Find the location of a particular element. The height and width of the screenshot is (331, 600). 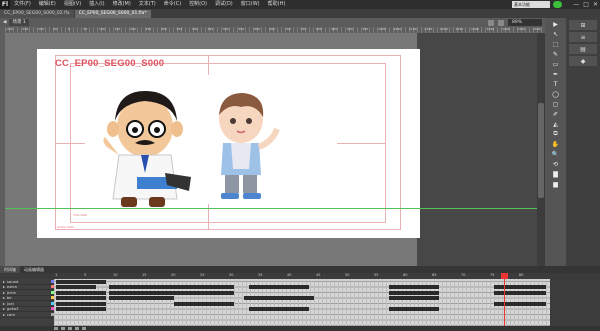

layer-name: jiche is located at coordinates (11, 292).